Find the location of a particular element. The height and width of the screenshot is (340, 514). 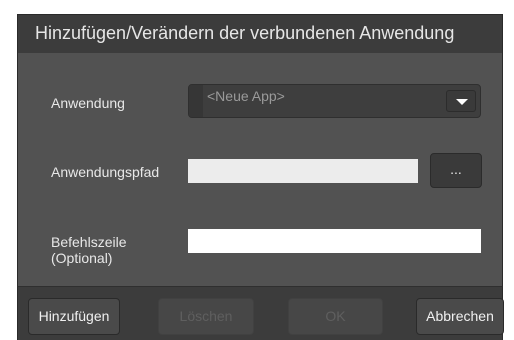

add-button: Hinzufügen is located at coordinates (74, 316).